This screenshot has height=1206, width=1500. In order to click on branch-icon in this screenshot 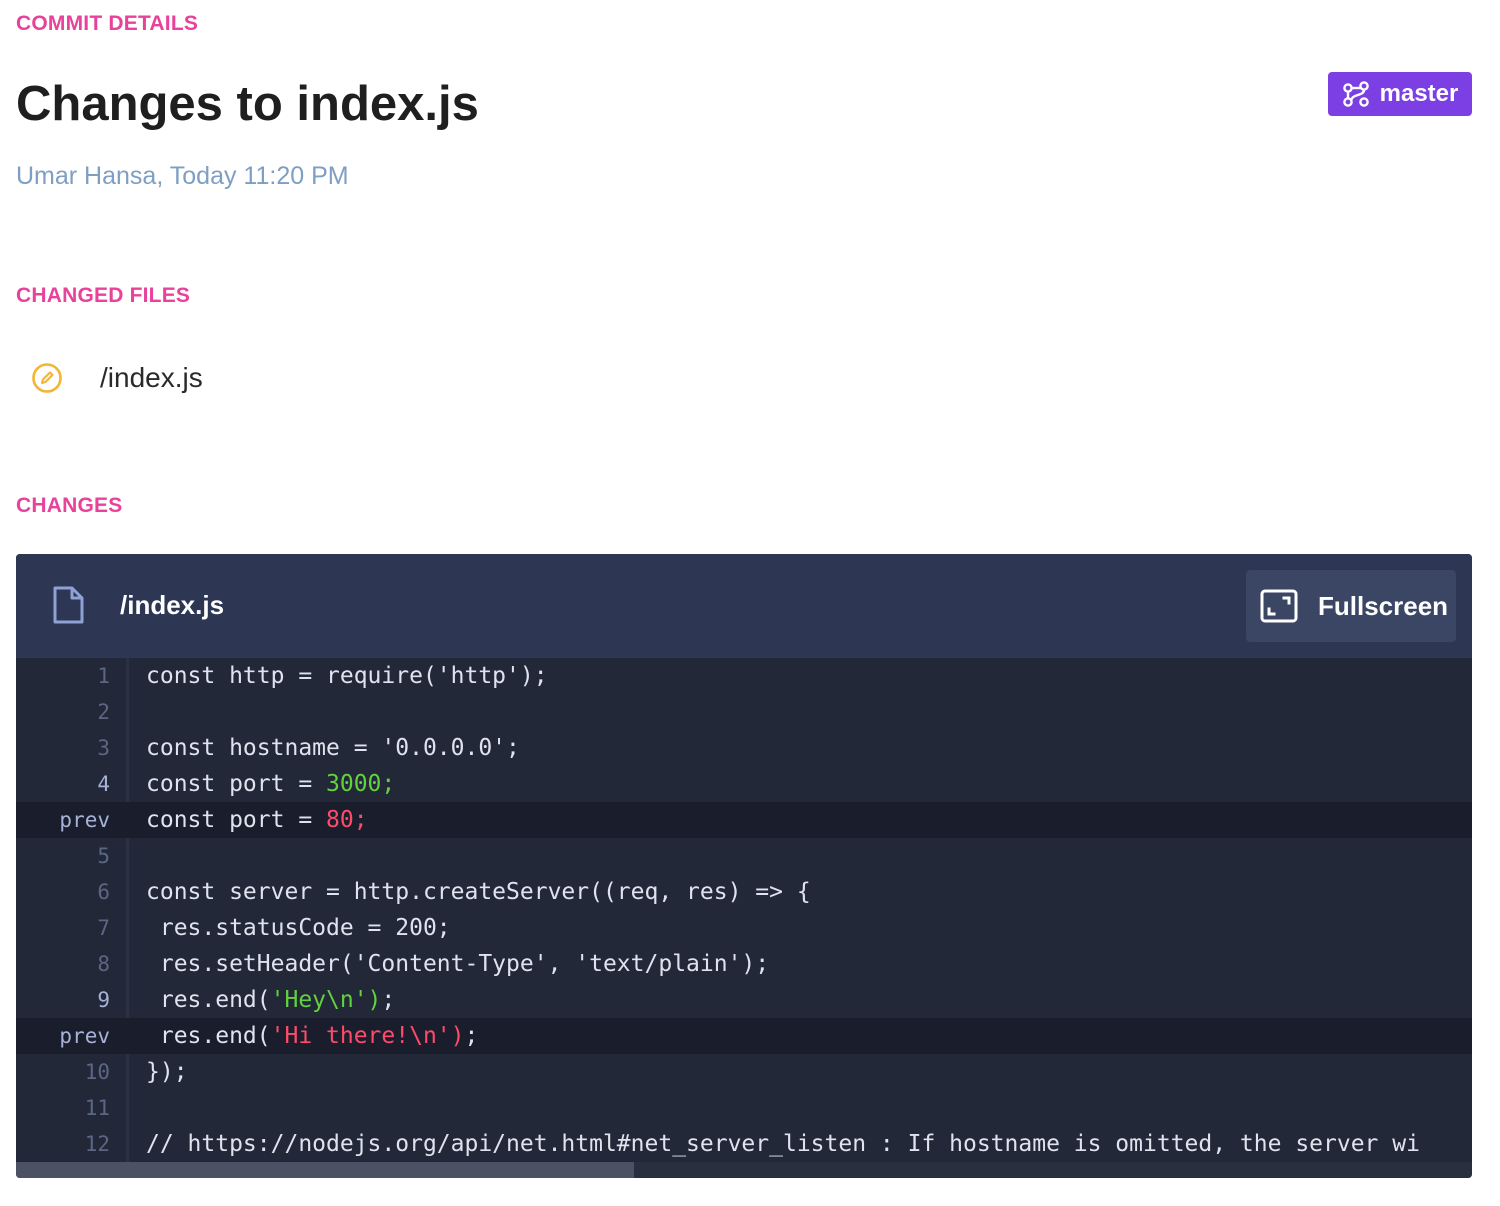, I will do `click(1355, 94)`.